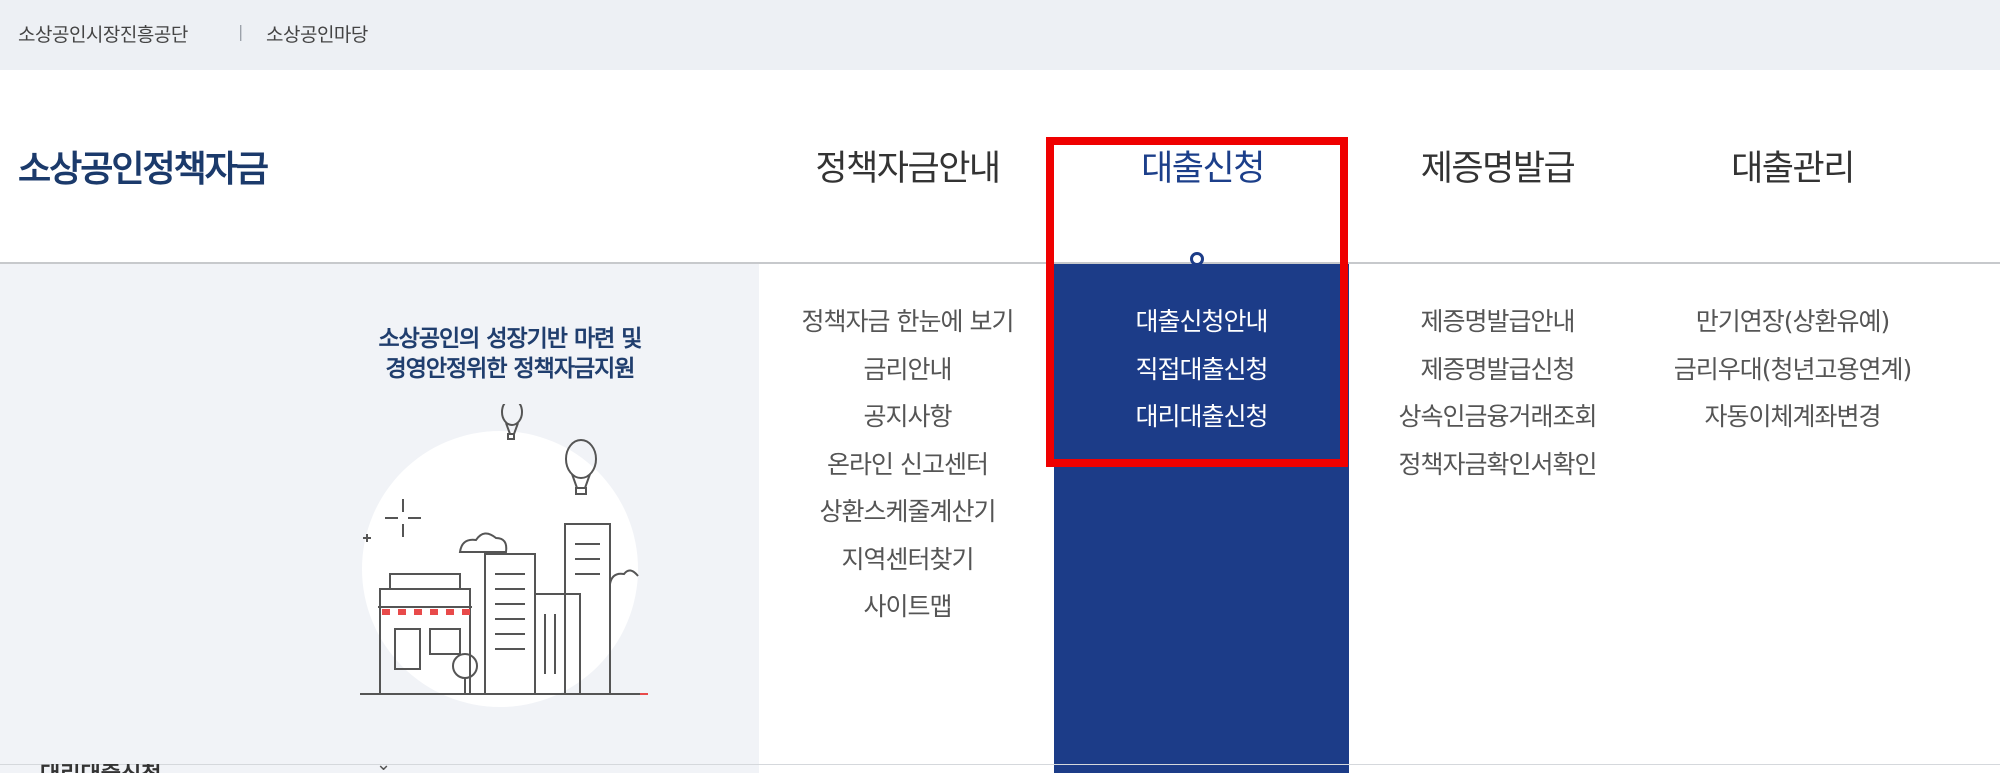 The height and width of the screenshot is (773, 2000). Describe the element at coordinates (504, 555) in the screenshot. I see `city-illustration` at that location.